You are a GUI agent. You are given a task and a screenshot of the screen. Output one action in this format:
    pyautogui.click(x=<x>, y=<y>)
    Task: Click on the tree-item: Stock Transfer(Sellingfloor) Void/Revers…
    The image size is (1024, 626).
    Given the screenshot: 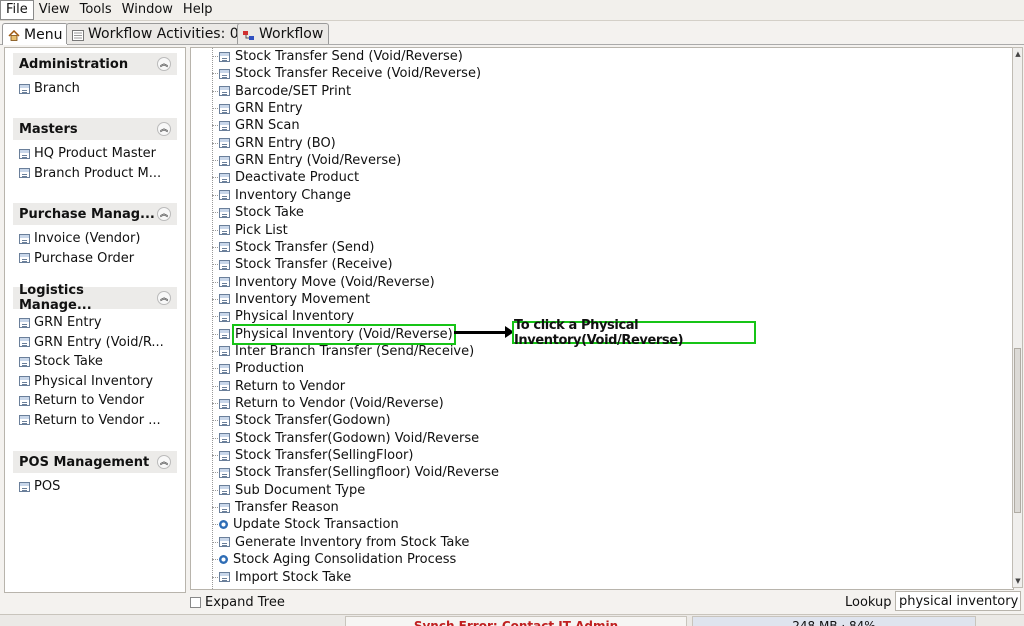 What is the action you would take?
    pyautogui.click(x=355, y=472)
    